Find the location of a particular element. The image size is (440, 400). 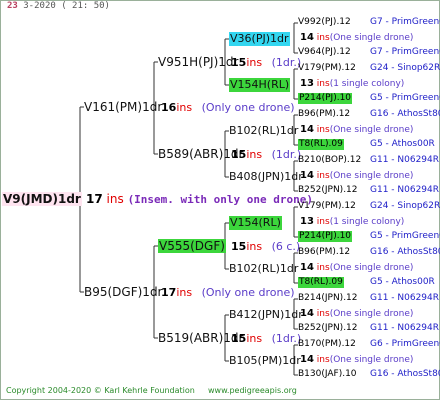

ins-number: 17 is located at coordinates (169, 292).